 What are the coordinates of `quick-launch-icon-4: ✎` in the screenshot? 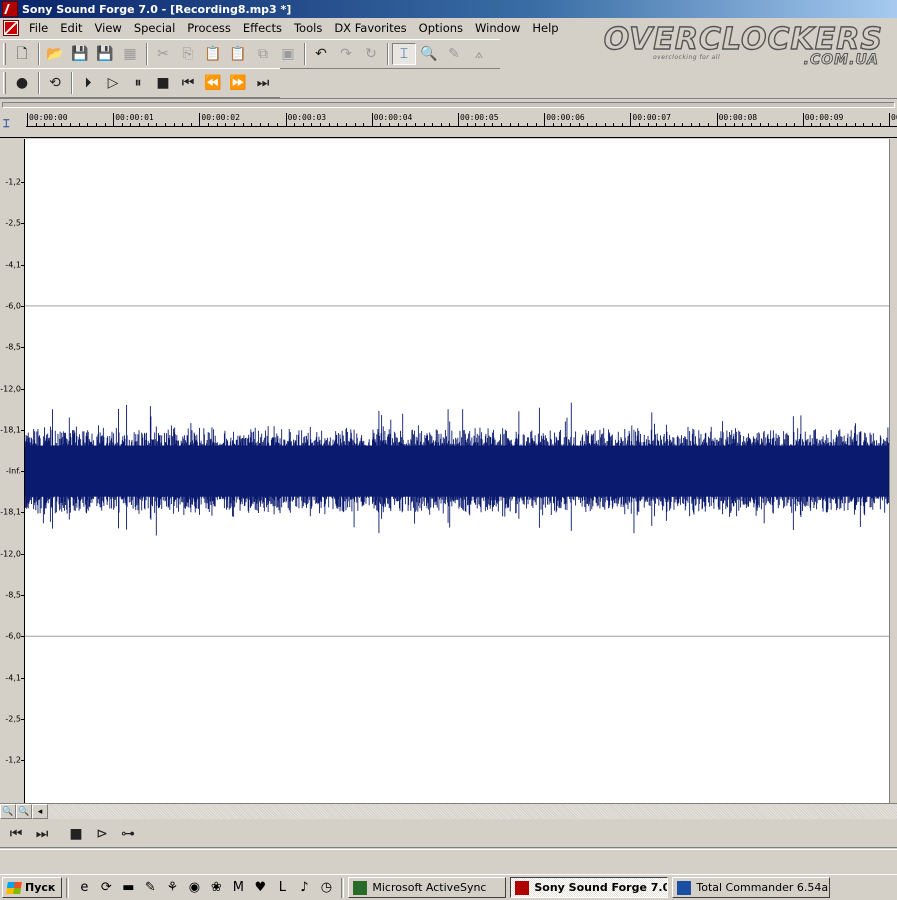 It's located at (150, 888).